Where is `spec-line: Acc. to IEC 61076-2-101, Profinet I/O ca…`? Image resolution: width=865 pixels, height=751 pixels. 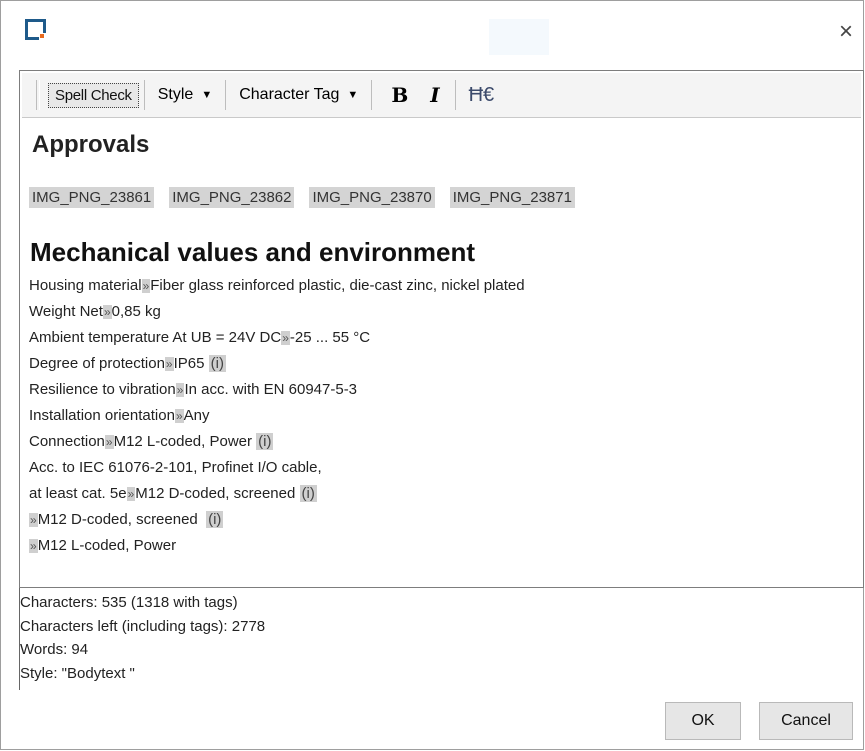
spec-line: Acc. to IEC 61076-2-101, Profinet I/O ca… is located at coordinates (277, 468).